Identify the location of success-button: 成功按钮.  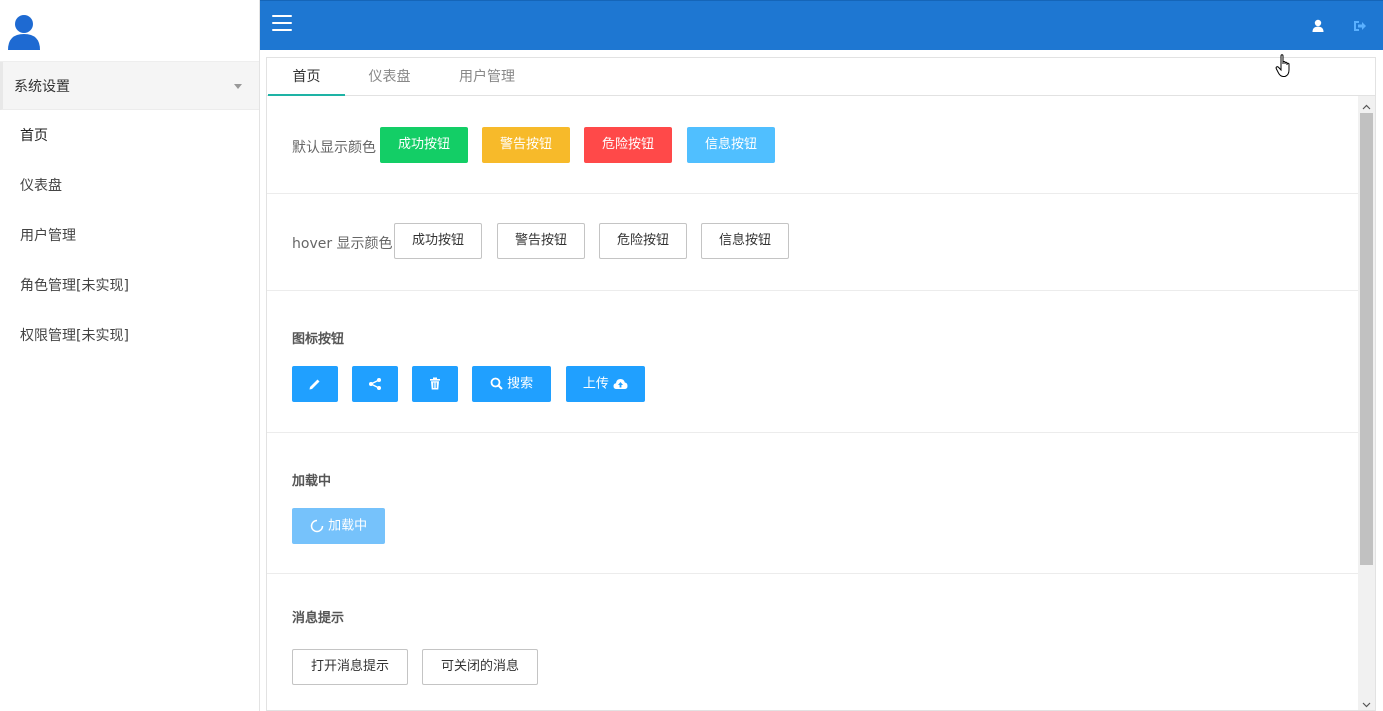
(424, 145).